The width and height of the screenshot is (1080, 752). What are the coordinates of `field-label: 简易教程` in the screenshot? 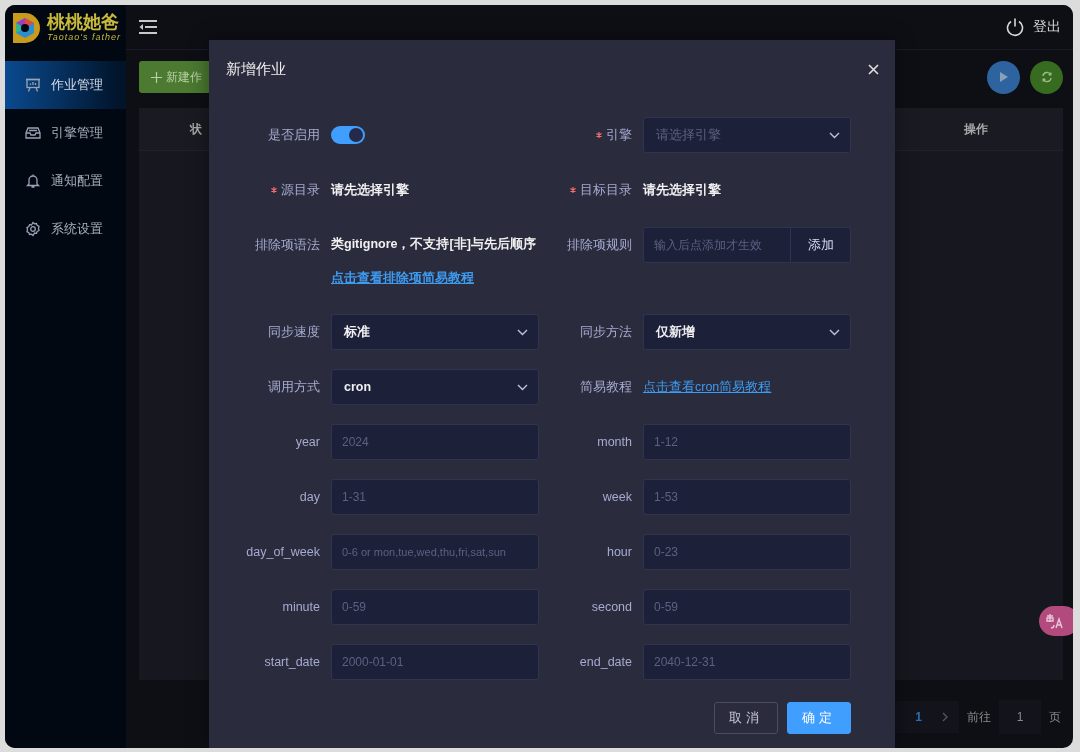 It's located at (606, 387).